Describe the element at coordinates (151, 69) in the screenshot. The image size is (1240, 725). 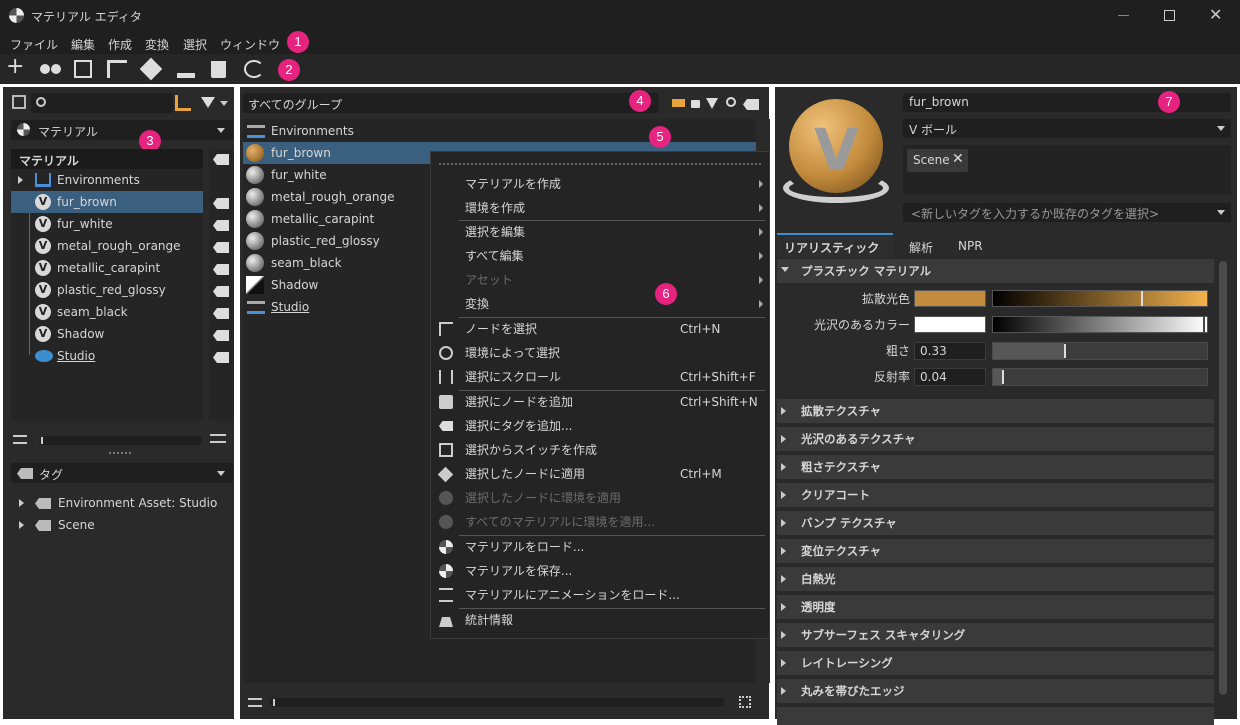
I see `apply-material-icon` at that location.